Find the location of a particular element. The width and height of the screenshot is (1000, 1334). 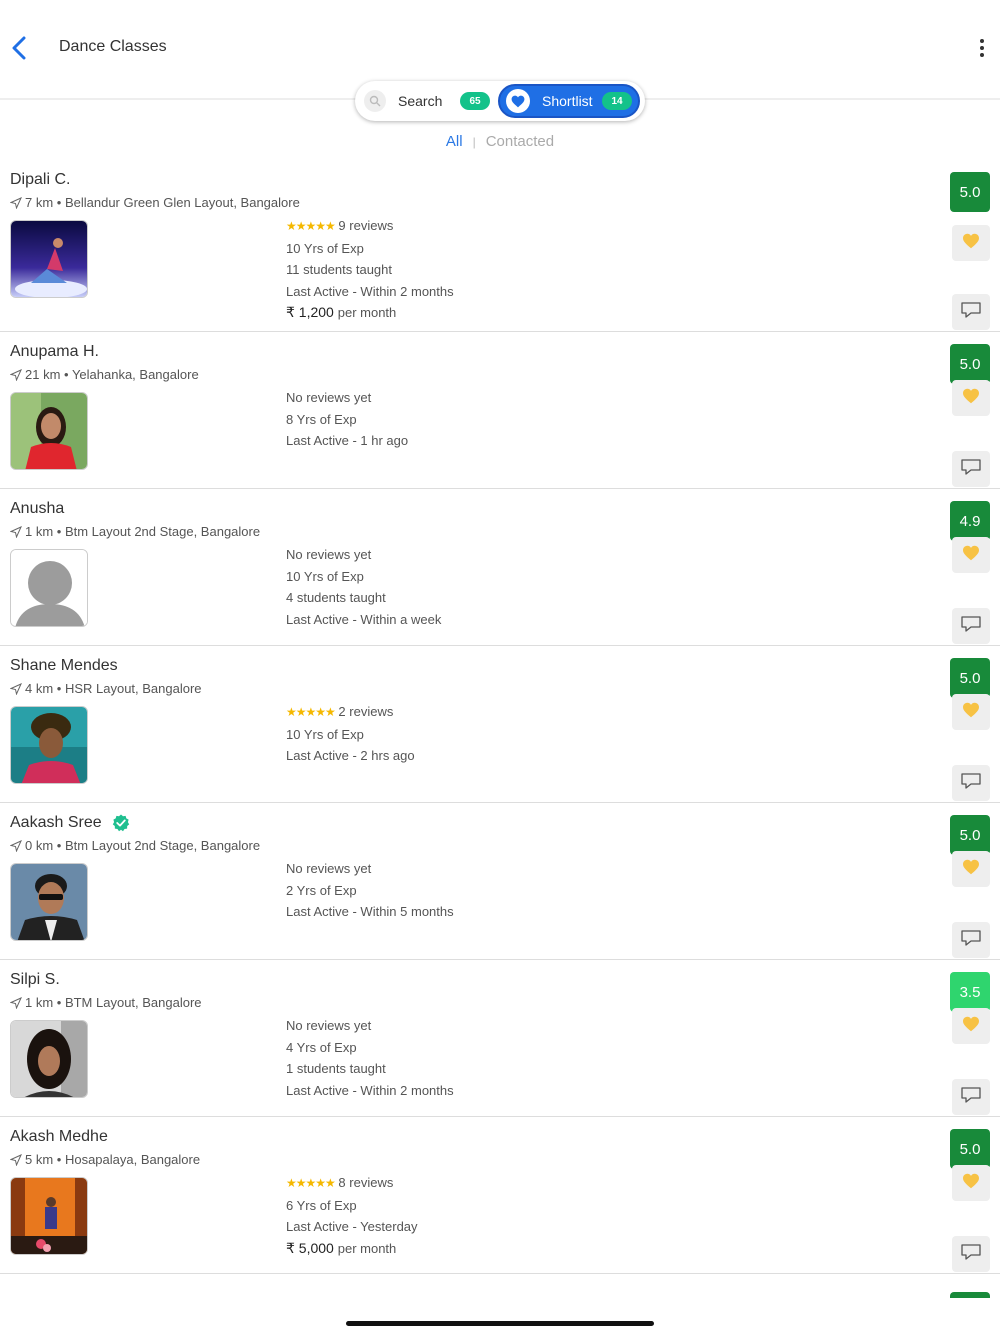

location-text: 5 km • Hosapalaya, Bangalore is located at coordinates (113, 1159).